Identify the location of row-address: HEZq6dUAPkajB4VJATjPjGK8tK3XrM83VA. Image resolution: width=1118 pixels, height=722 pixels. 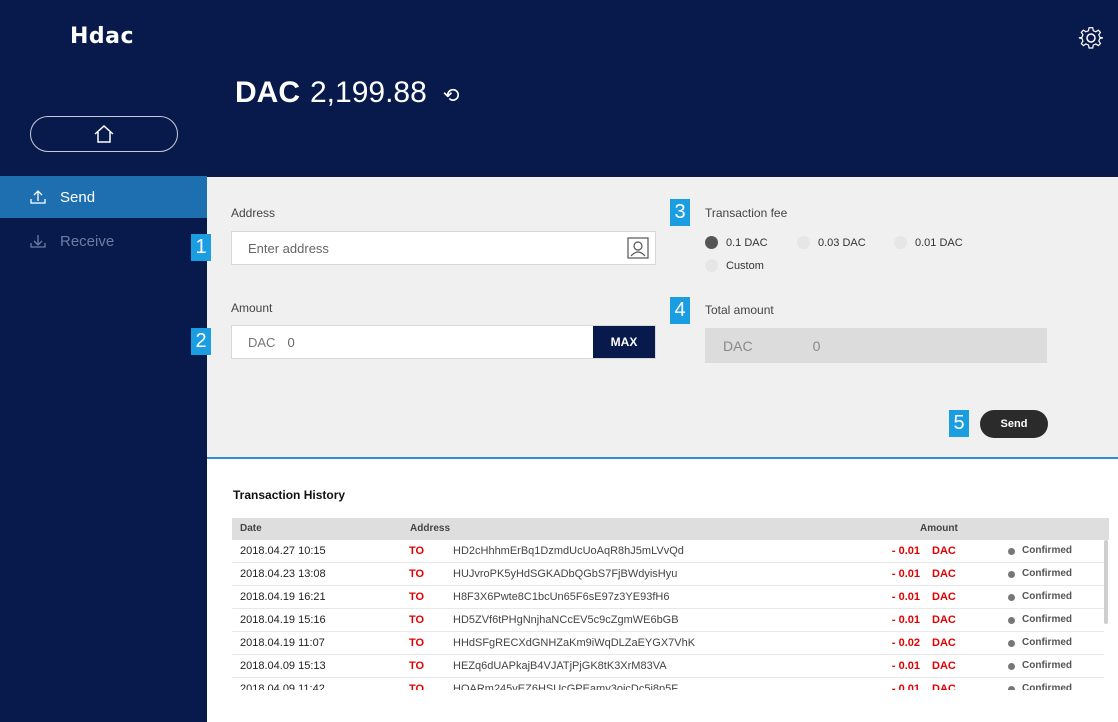
(560, 666).